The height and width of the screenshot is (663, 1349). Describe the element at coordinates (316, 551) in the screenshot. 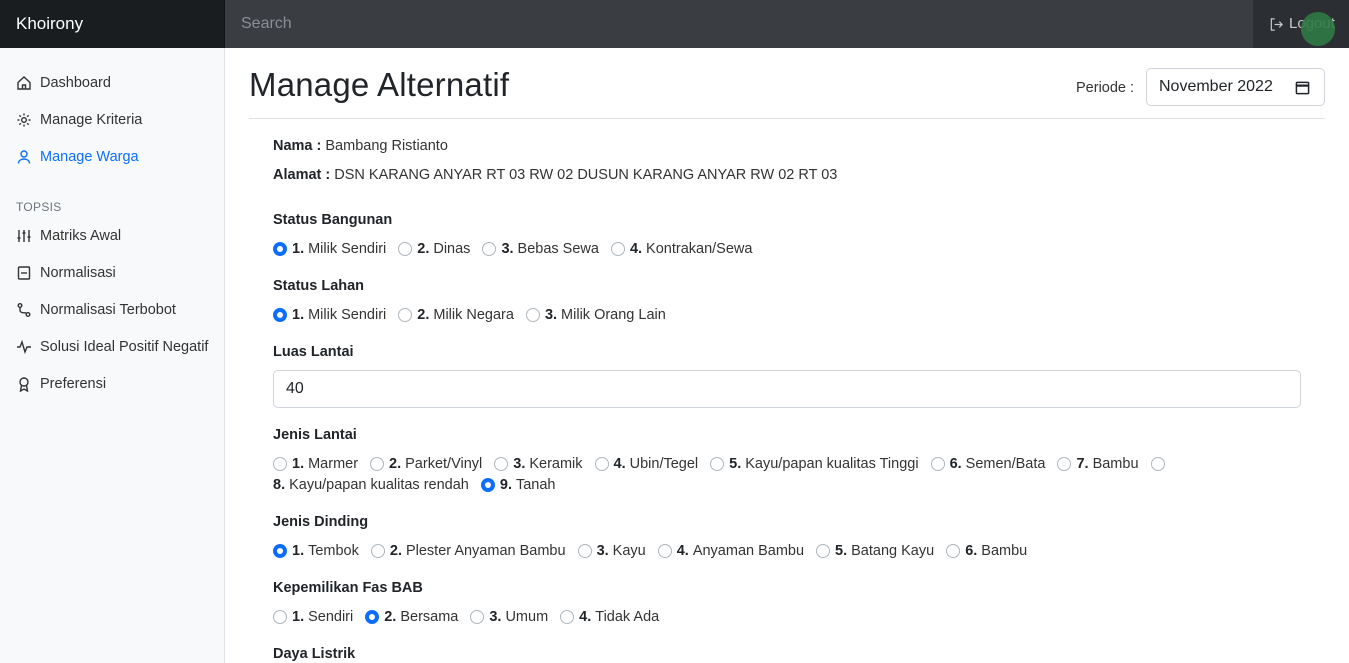

I see `radio-option: 1. Tembok` at that location.